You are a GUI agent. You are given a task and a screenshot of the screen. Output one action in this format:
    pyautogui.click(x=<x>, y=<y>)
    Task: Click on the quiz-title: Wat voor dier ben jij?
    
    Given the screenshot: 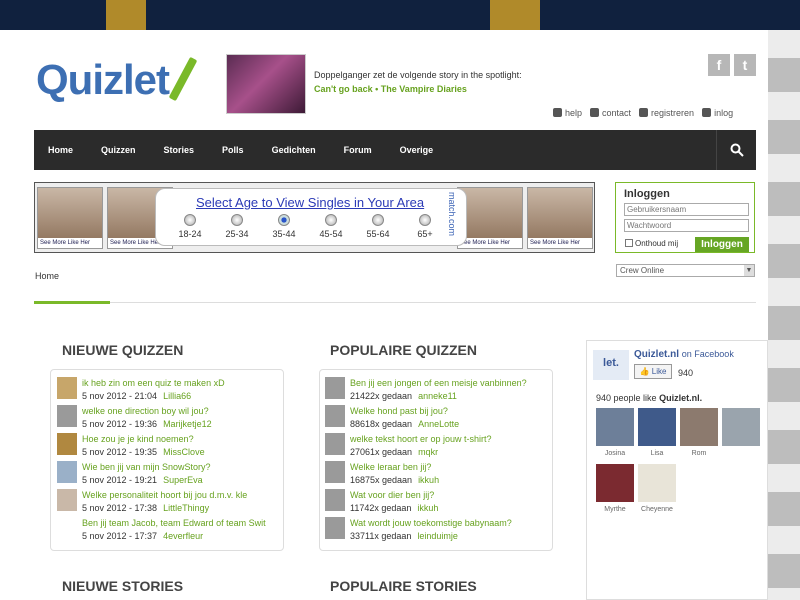 What is the action you would take?
    pyautogui.click(x=392, y=495)
    